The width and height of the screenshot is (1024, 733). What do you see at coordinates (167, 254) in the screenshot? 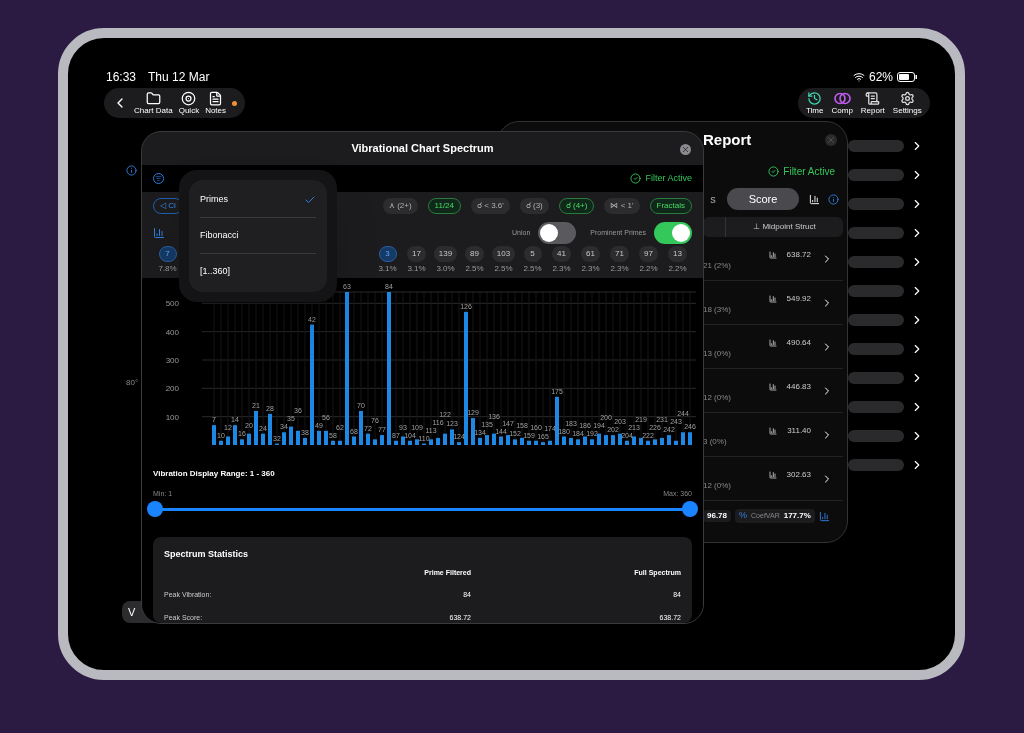
I see `prime-pill: 7` at bounding box center [167, 254].